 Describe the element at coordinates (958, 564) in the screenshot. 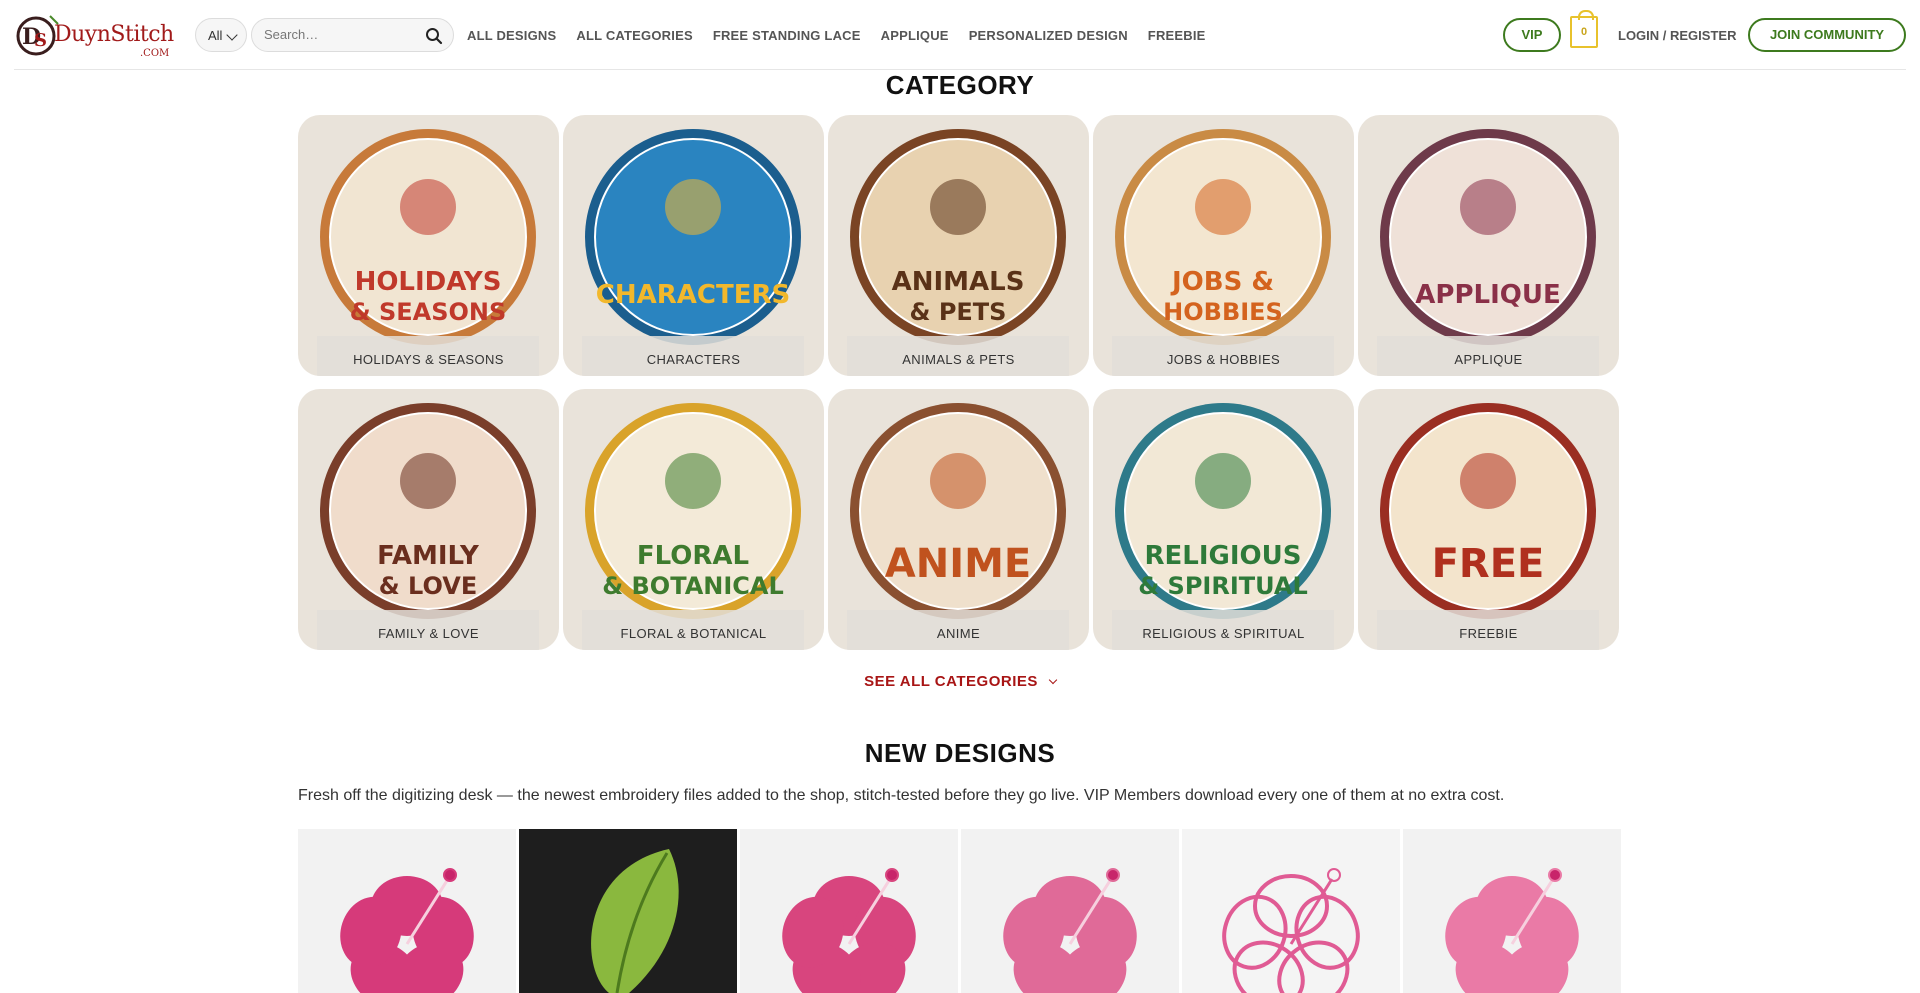

I see `badge-text: ANIME` at that location.